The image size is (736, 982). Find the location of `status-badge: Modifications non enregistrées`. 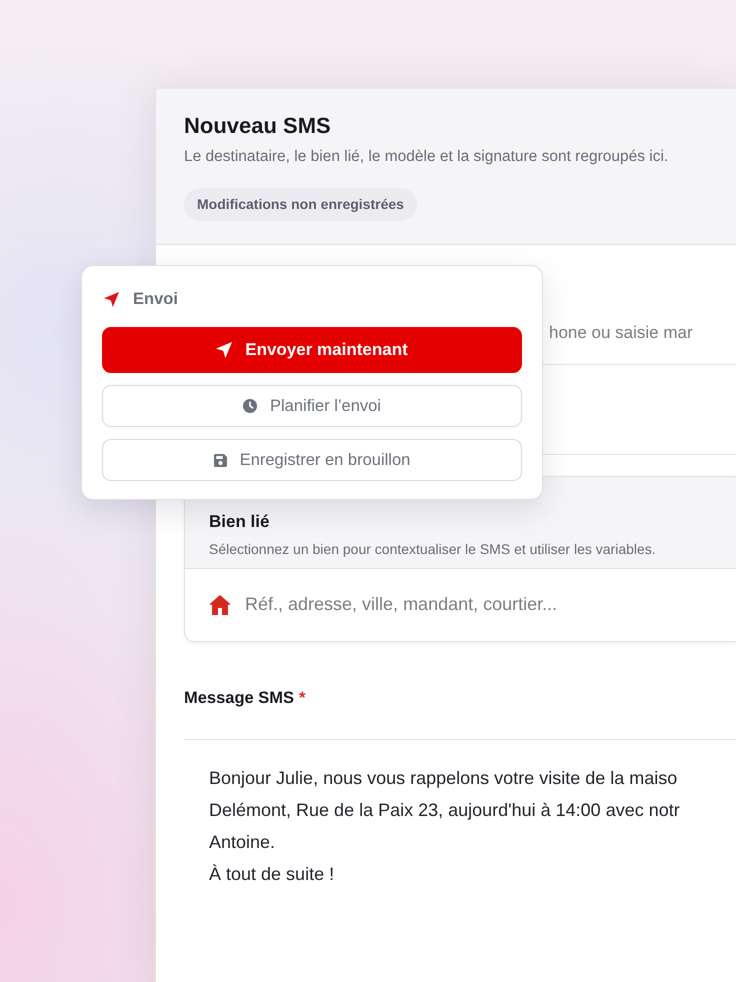

status-badge: Modifications non enregistrées is located at coordinates (300, 204).